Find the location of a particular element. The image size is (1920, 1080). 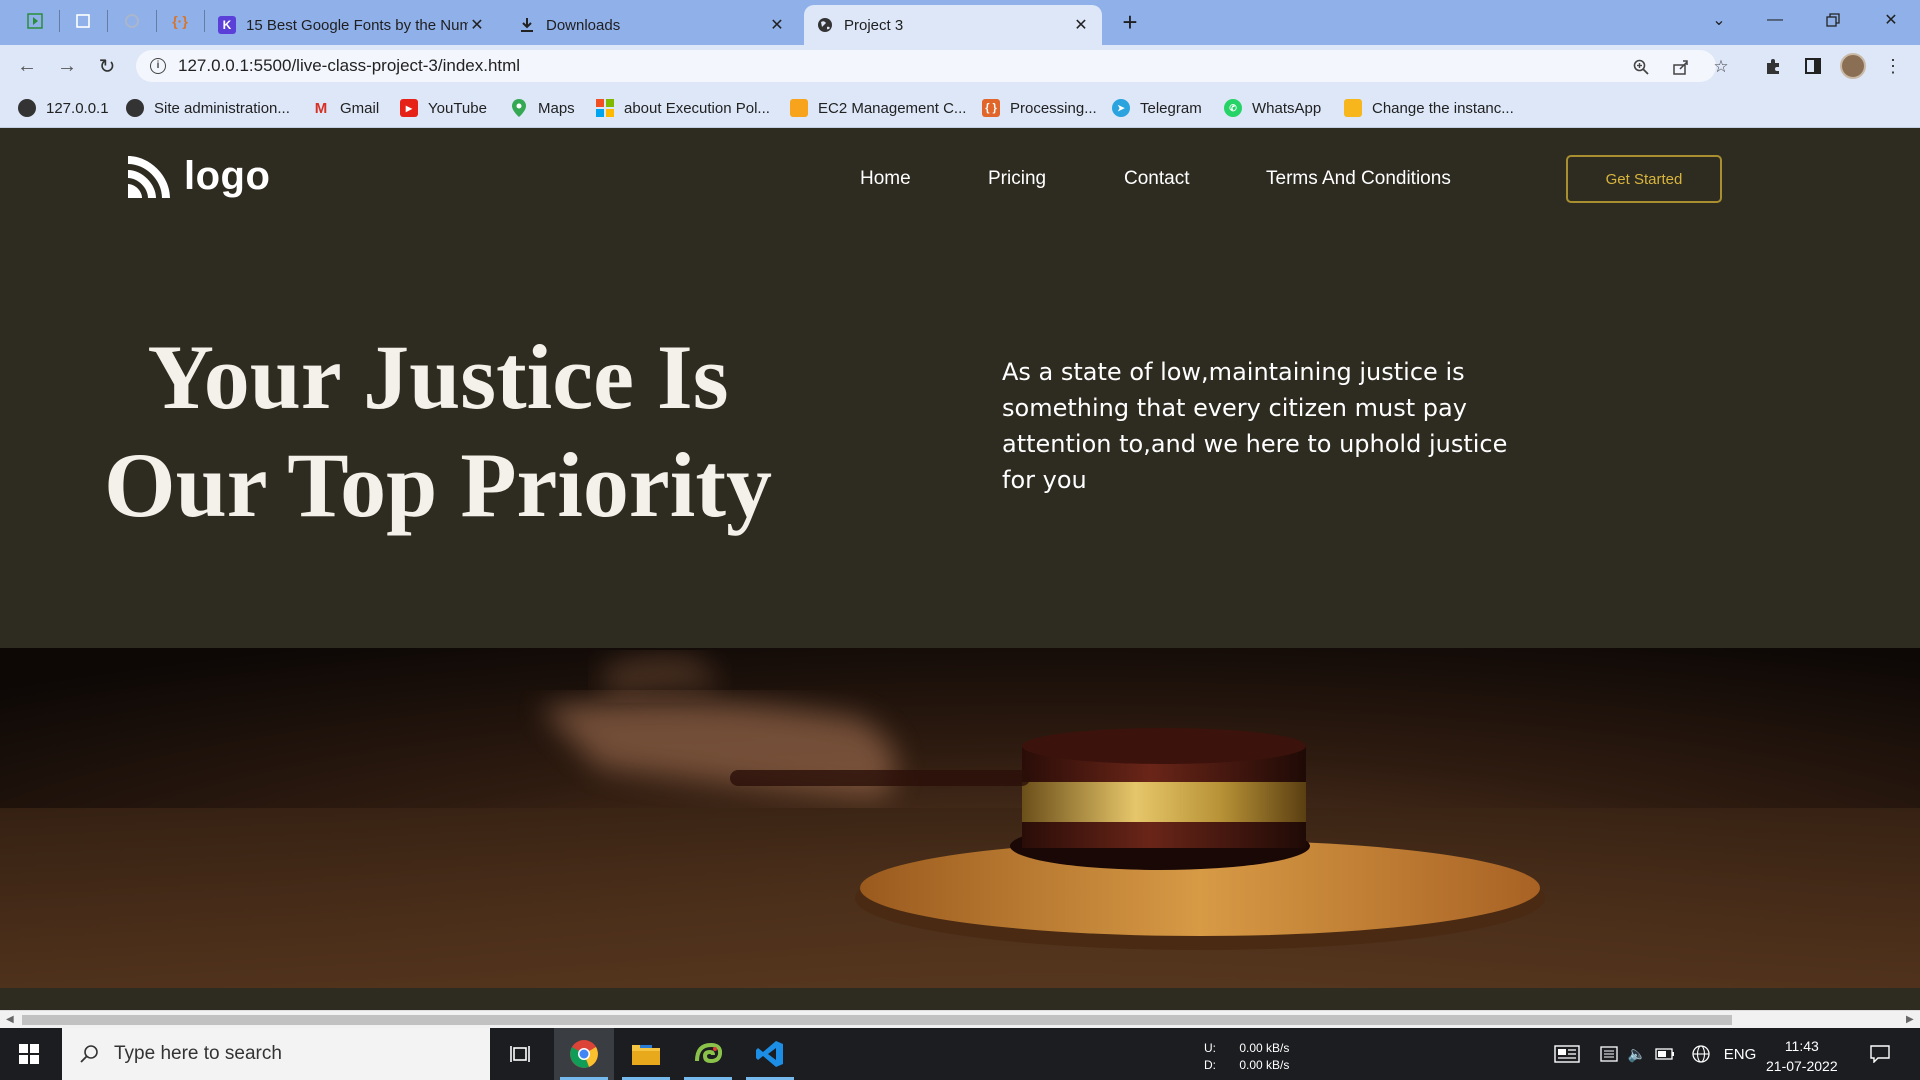

task-view-icon is located at coordinates (520, 1054).